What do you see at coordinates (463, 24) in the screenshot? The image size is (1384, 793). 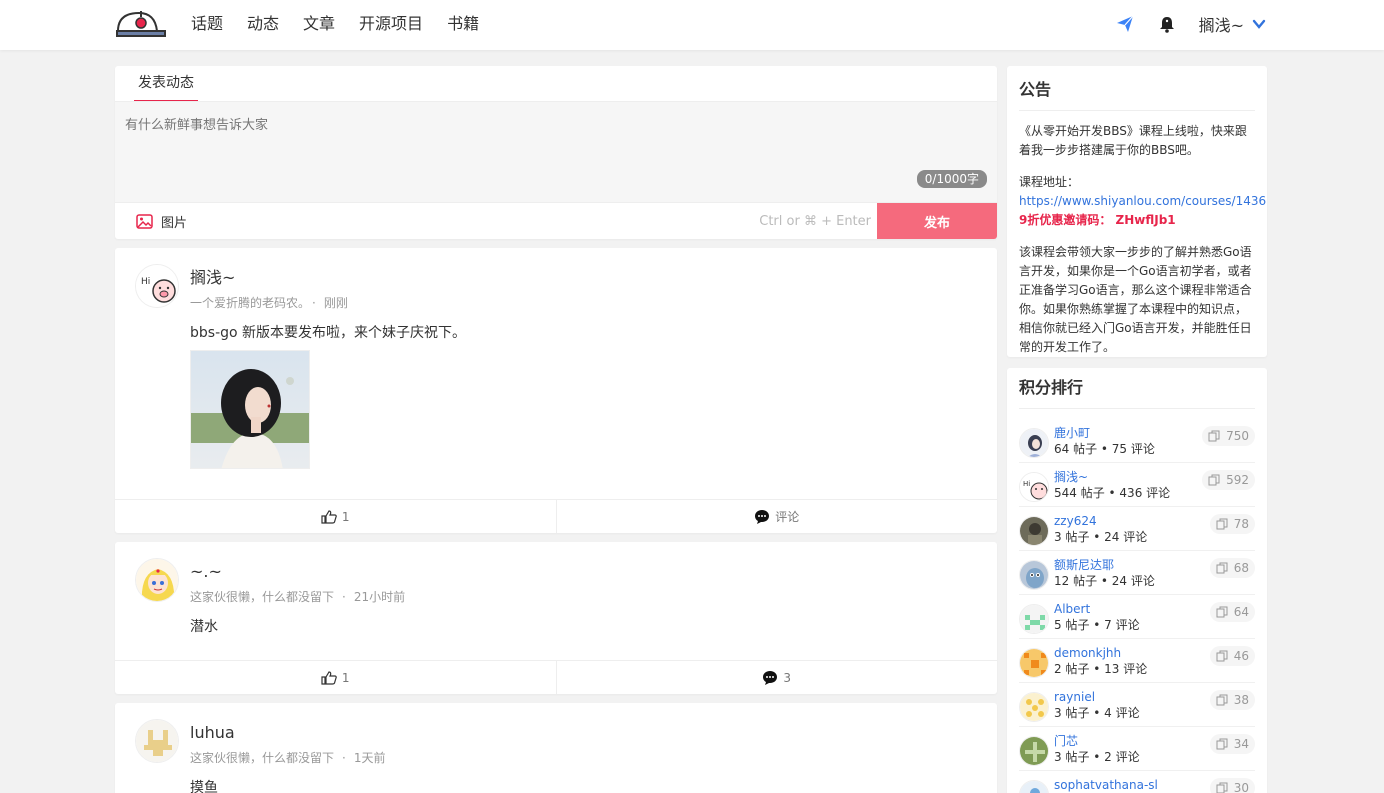 I see `nav-item-books: 书籍` at bounding box center [463, 24].